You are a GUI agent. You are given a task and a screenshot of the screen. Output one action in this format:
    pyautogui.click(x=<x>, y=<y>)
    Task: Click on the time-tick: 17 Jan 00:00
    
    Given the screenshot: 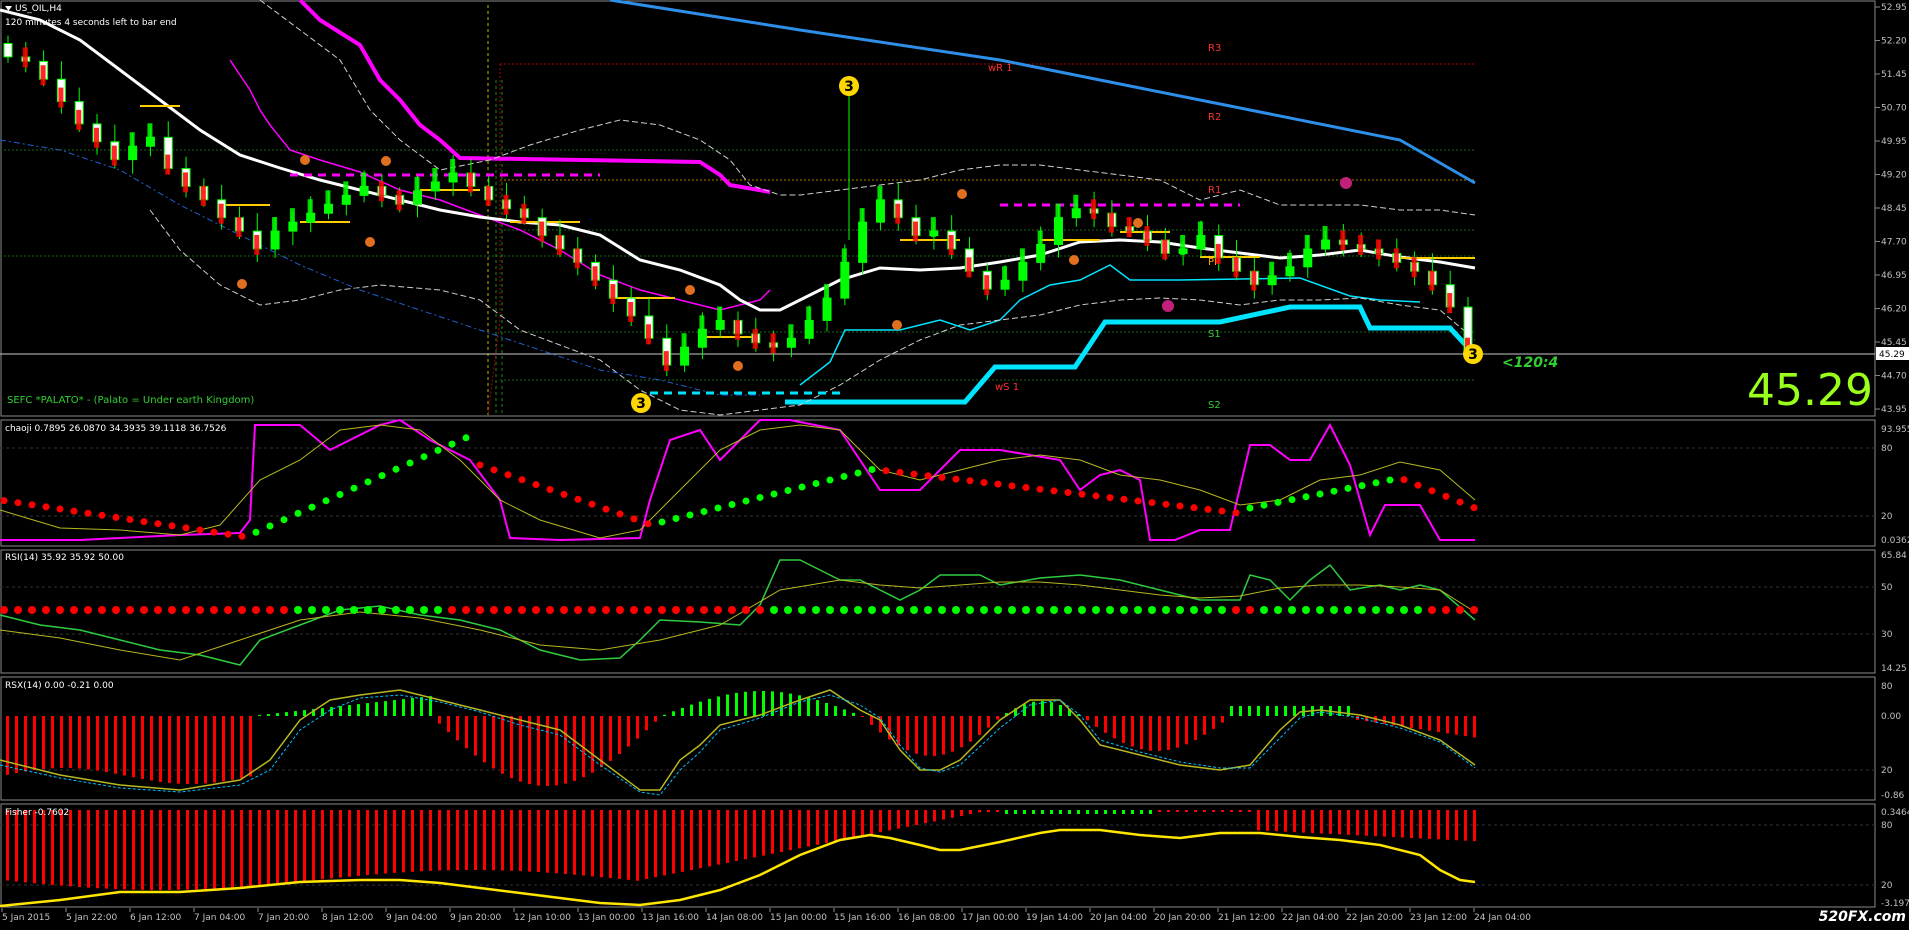 What is the action you would take?
    pyautogui.click(x=990, y=918)
    